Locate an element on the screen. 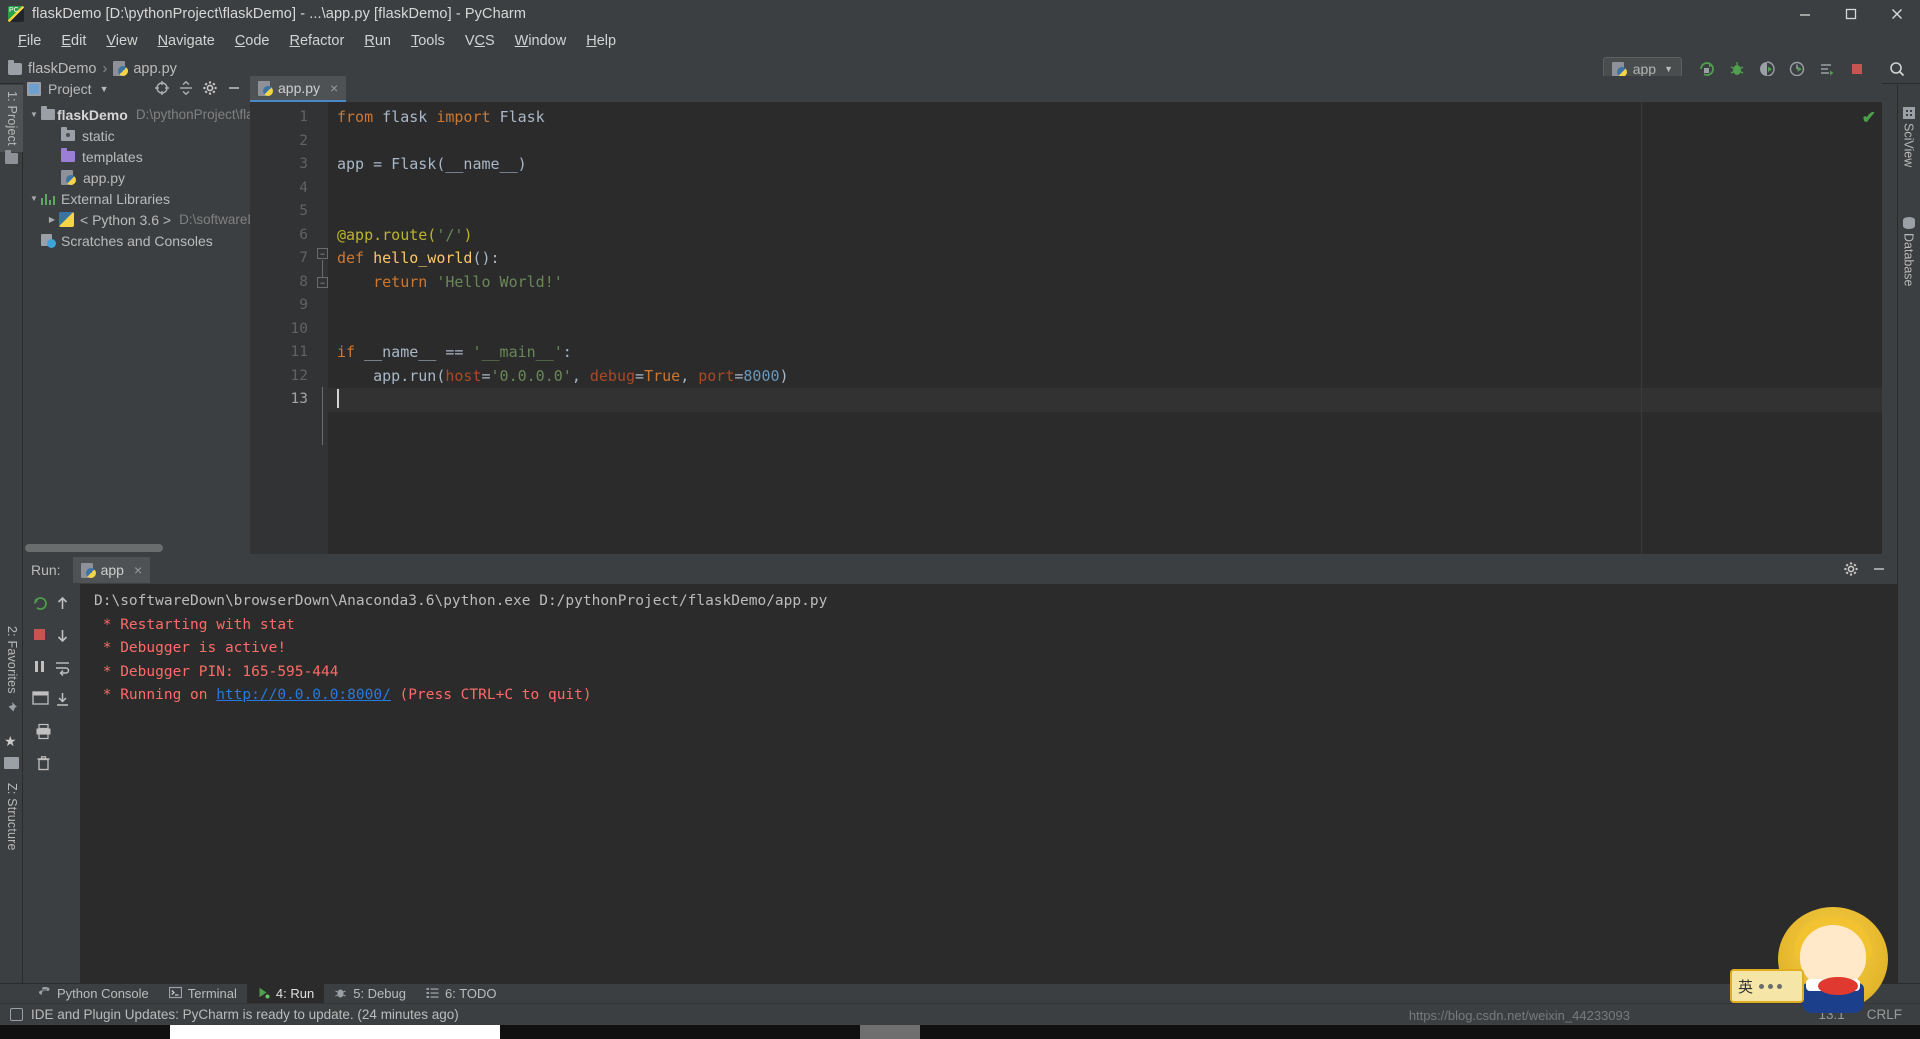 This screenshot has height=1039, width=1920. menu-run: Run is located at coordinates (377, 41).